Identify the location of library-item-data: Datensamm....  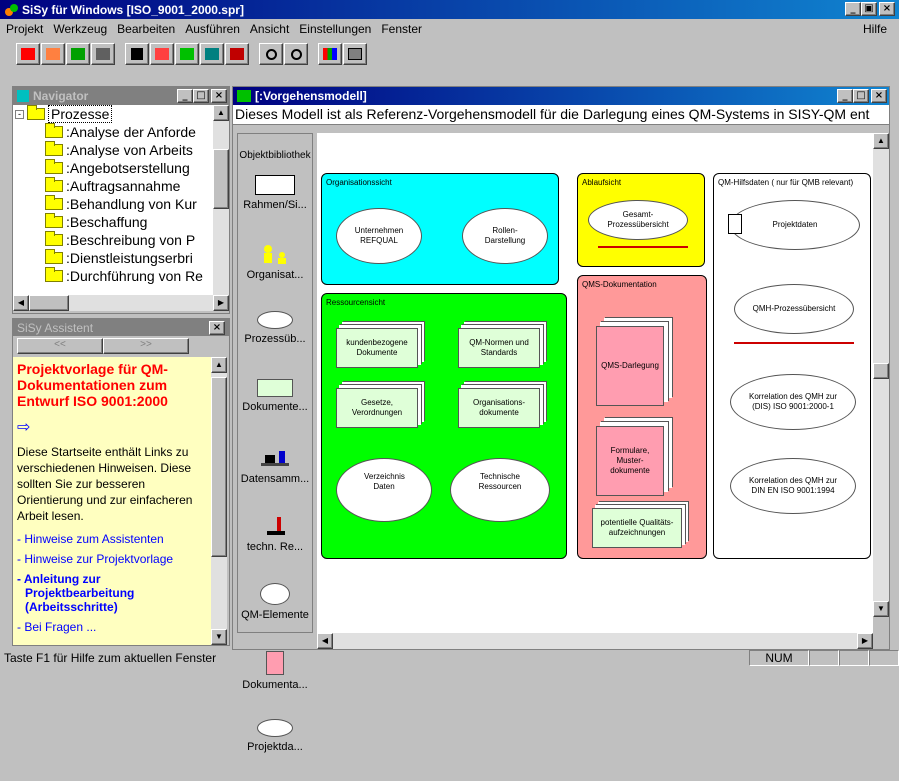
(275, 478).